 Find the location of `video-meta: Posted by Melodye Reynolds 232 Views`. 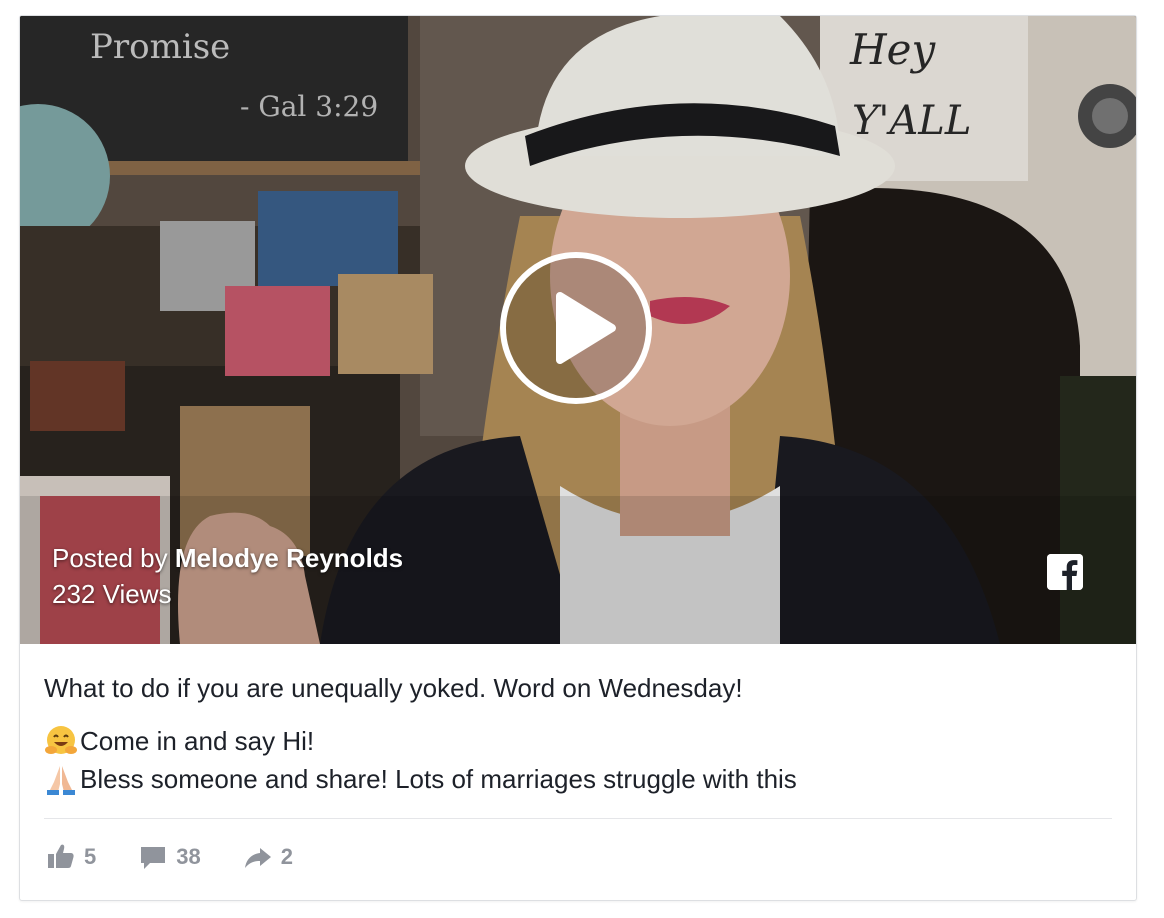

video-meta: Posted by Melodye Reynolds 232 Views is located at coordinates (227, 576).